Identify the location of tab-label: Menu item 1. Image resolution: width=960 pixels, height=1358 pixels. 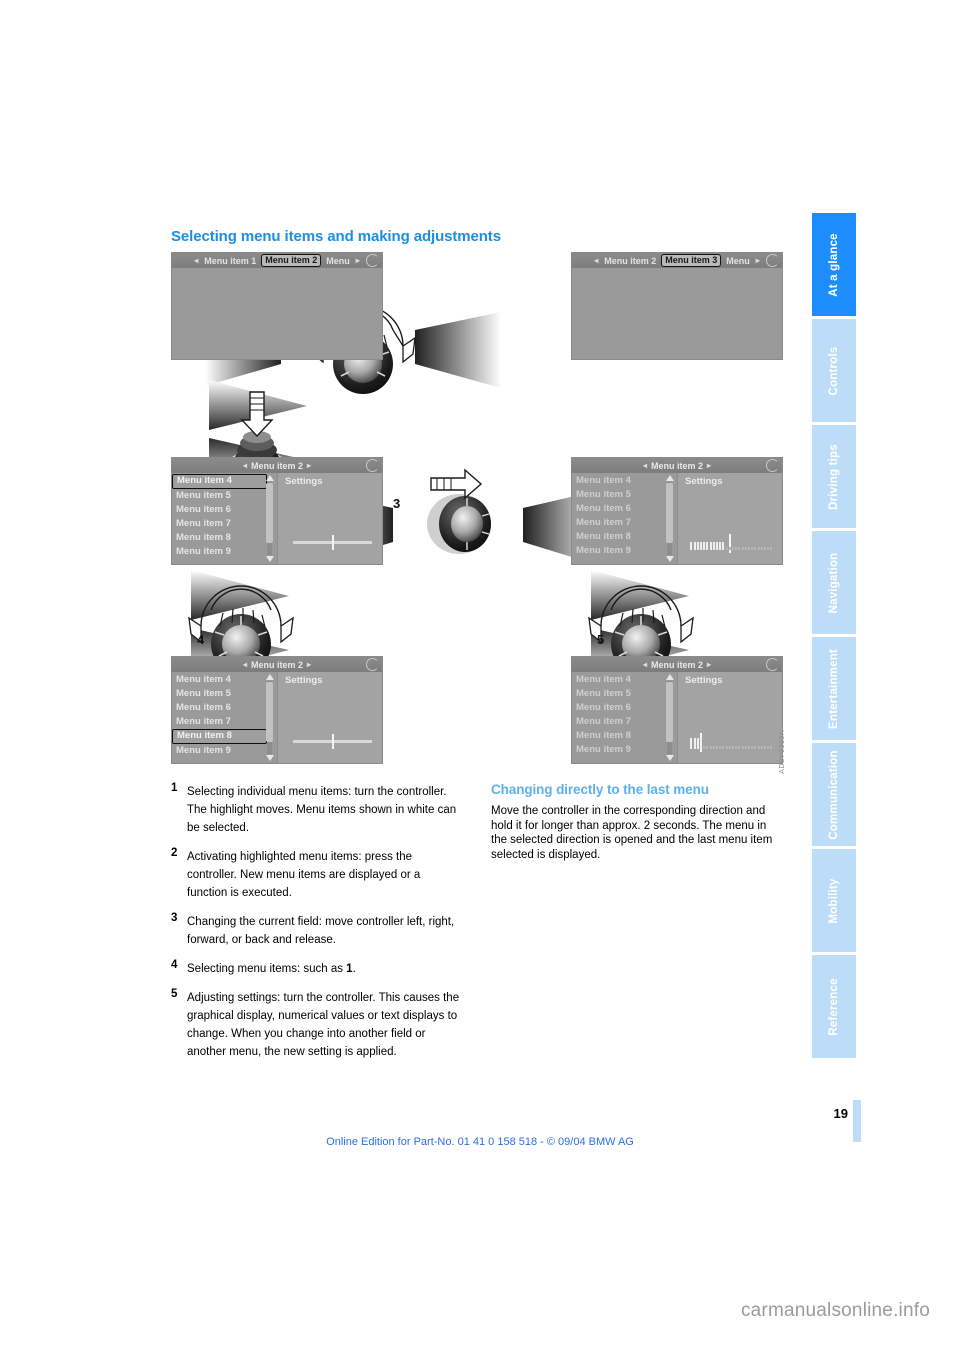
(230, 261).